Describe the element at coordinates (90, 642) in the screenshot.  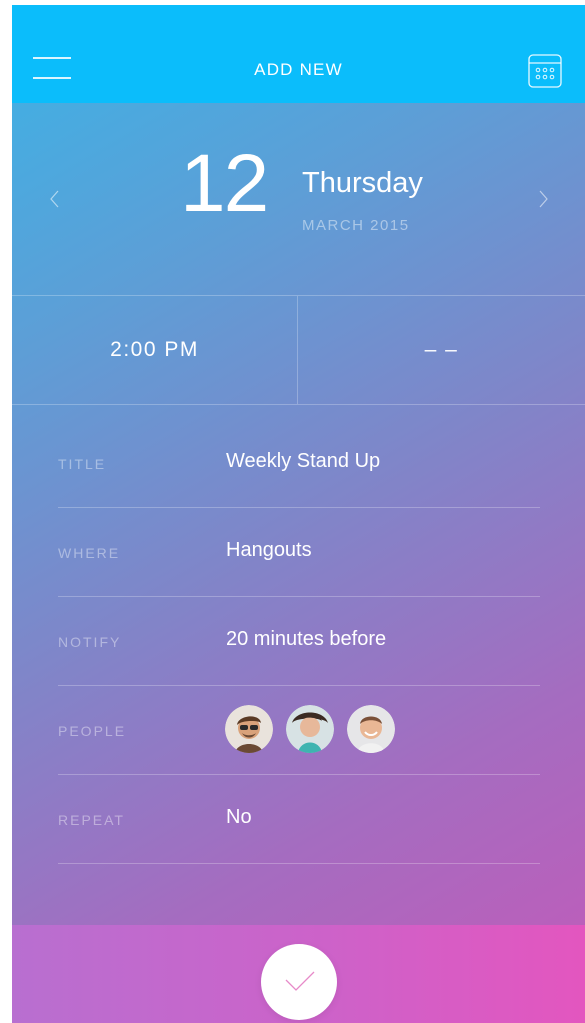
I see `field-label: NOTIFY` at that location.